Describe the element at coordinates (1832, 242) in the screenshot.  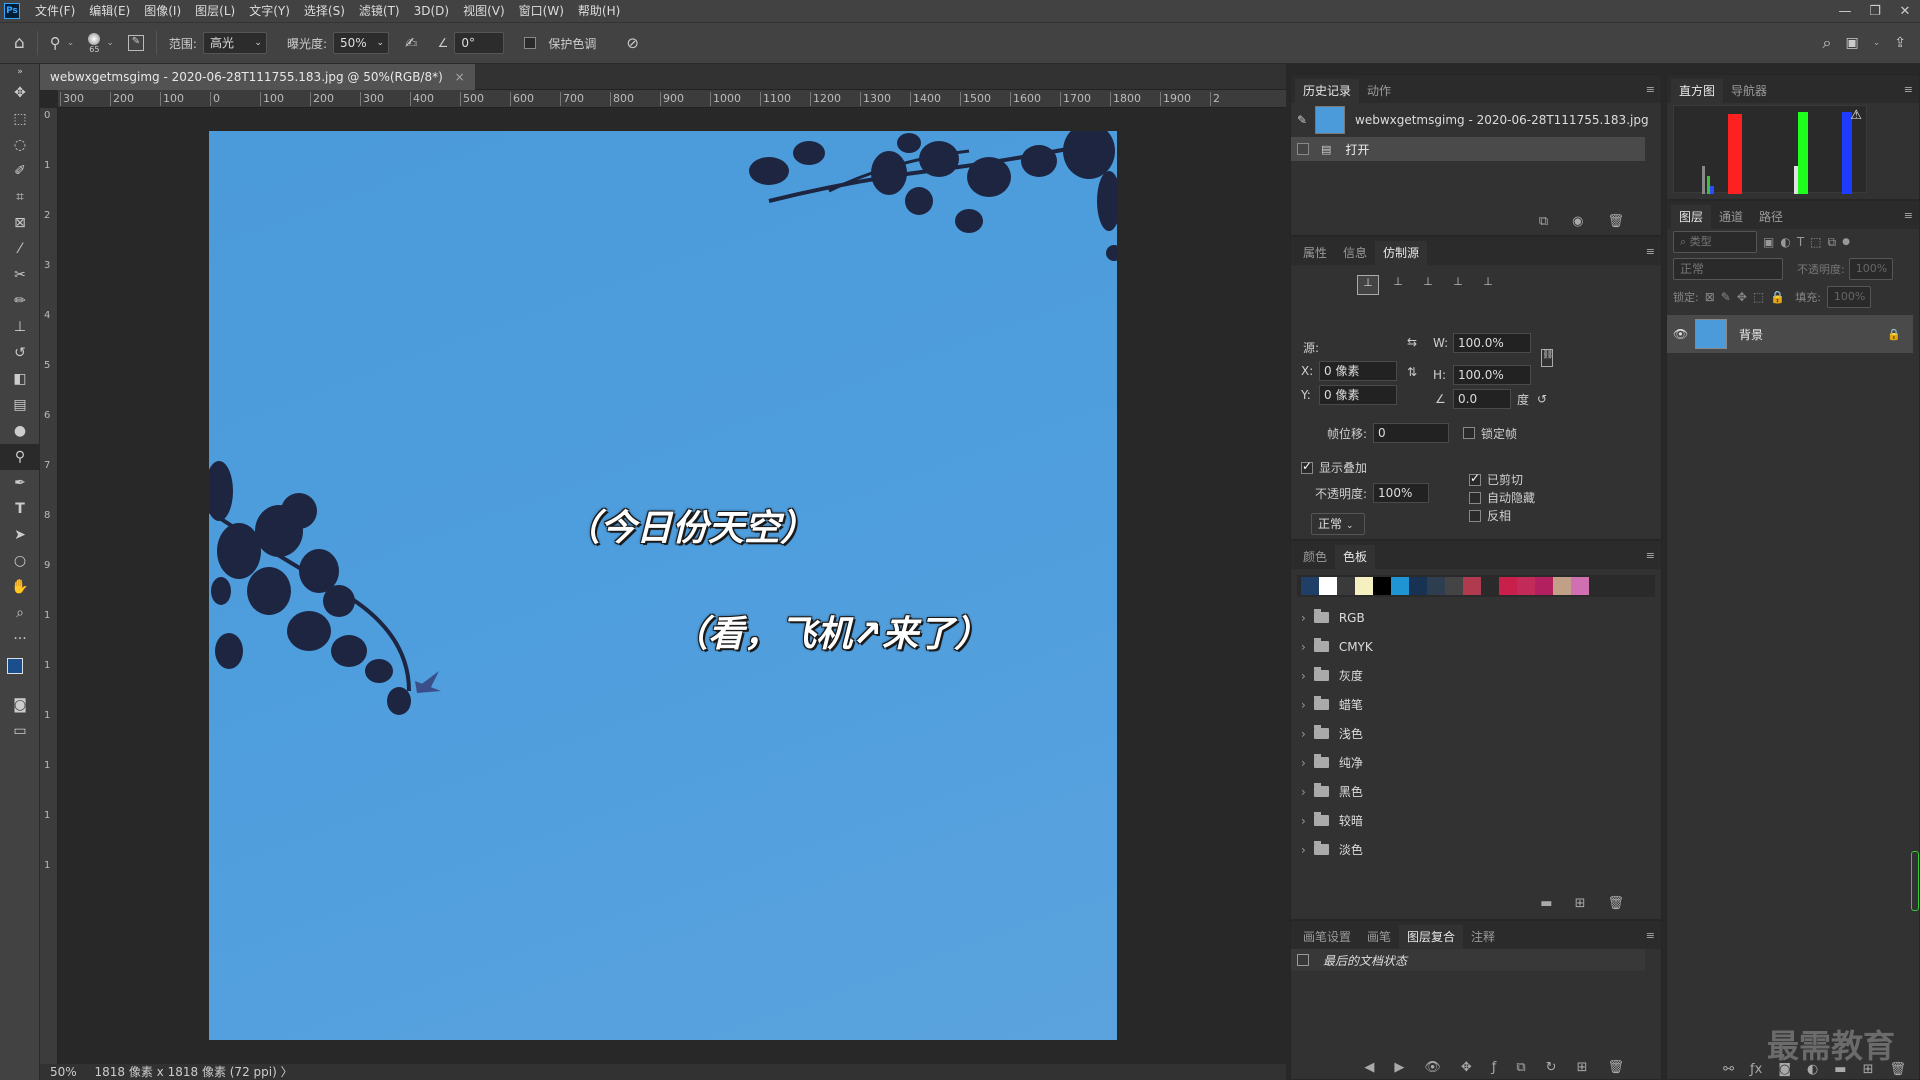
I see `filter-smart-icon: ⧉` at that location.